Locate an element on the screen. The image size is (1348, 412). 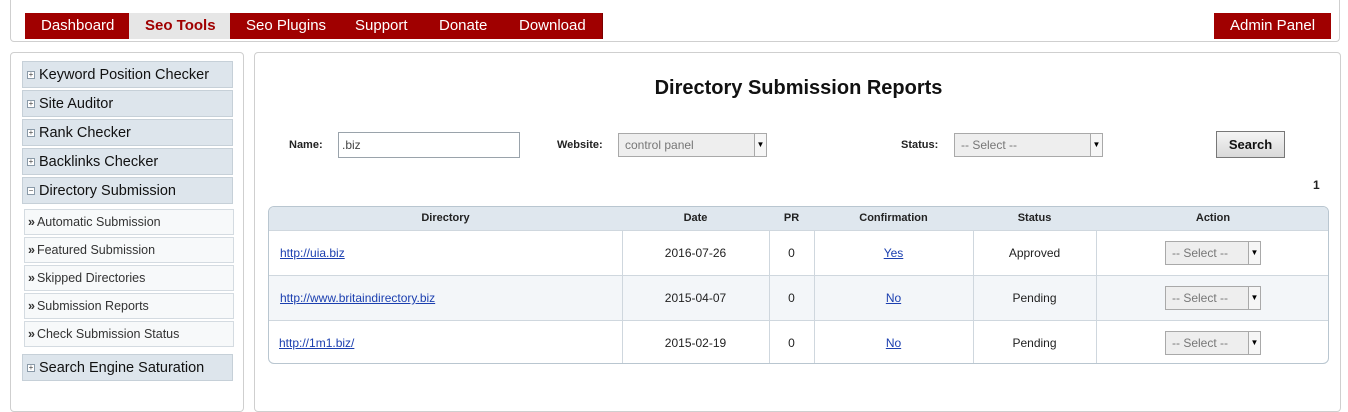
header-confirmation: Confirmation is located at coordinates (893, 218).